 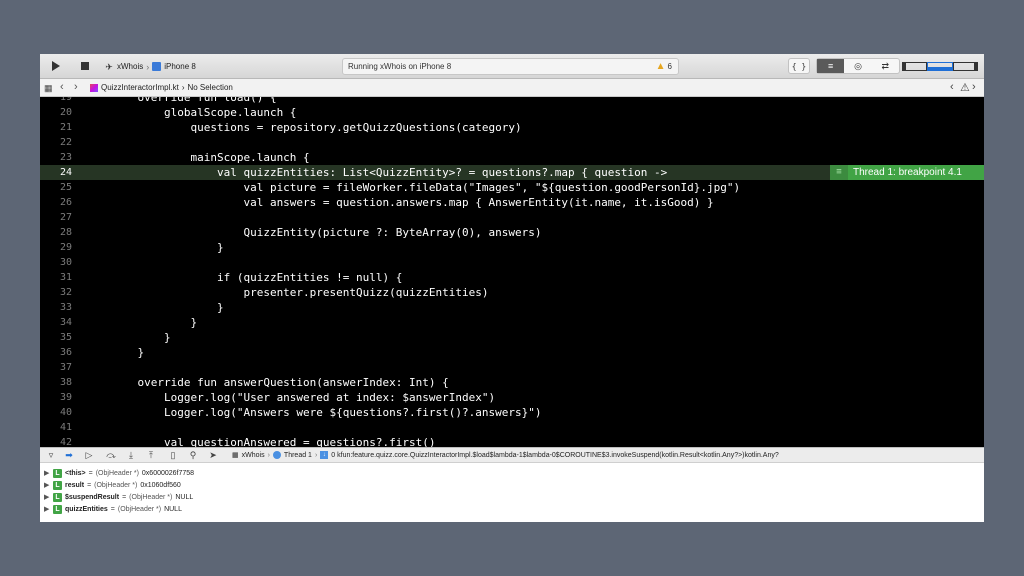 What do you see at coordinates (299, 292) in the screenshot?
I see `code-text: presenter.presentQuizz(quizzEntities)` at bounding box center [299, 292].